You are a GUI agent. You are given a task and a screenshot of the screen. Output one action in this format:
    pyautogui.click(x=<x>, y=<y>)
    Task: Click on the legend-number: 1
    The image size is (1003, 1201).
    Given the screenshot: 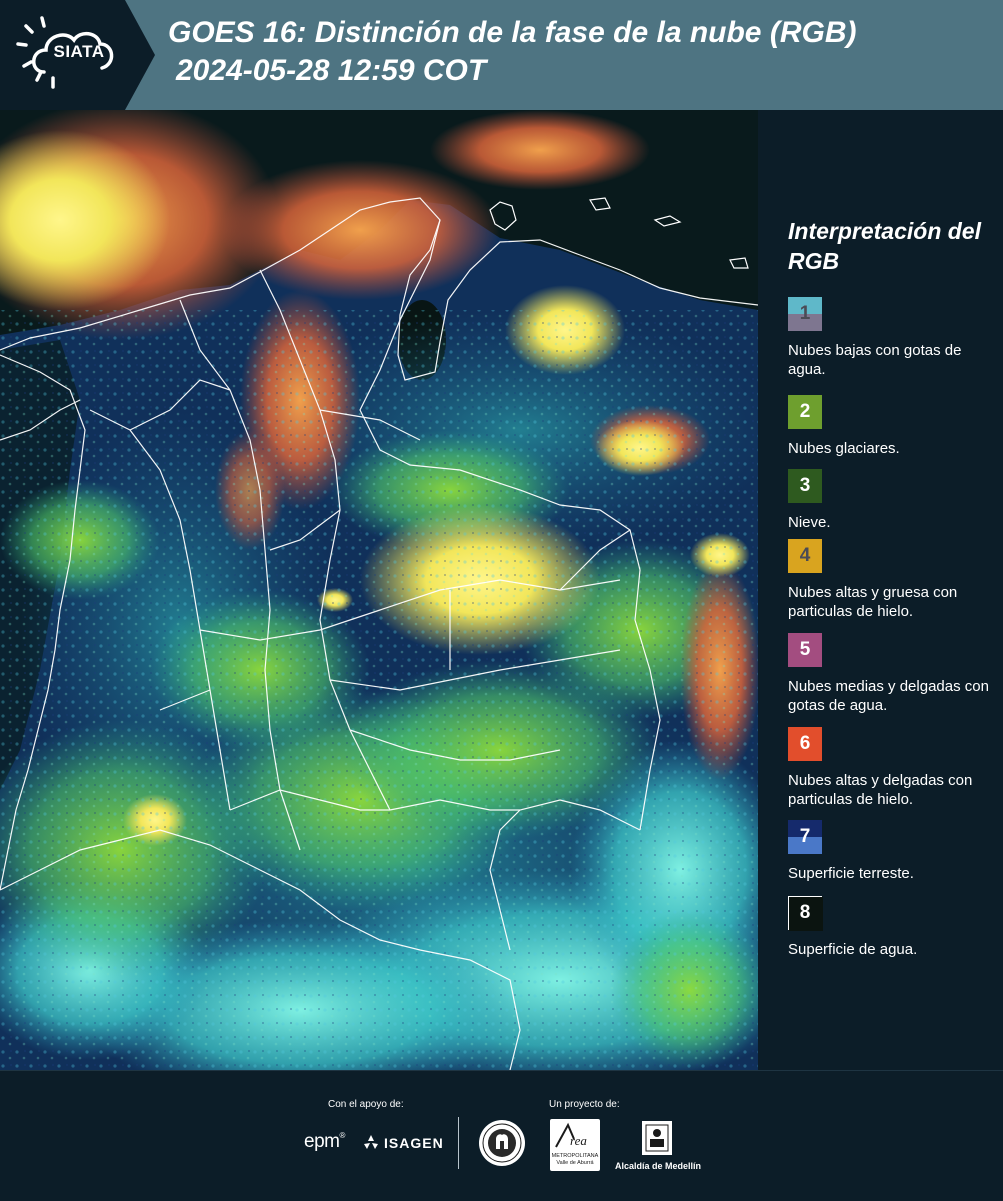 What is the action you would take?
    pyautogui.click(x=805, y=313)
    